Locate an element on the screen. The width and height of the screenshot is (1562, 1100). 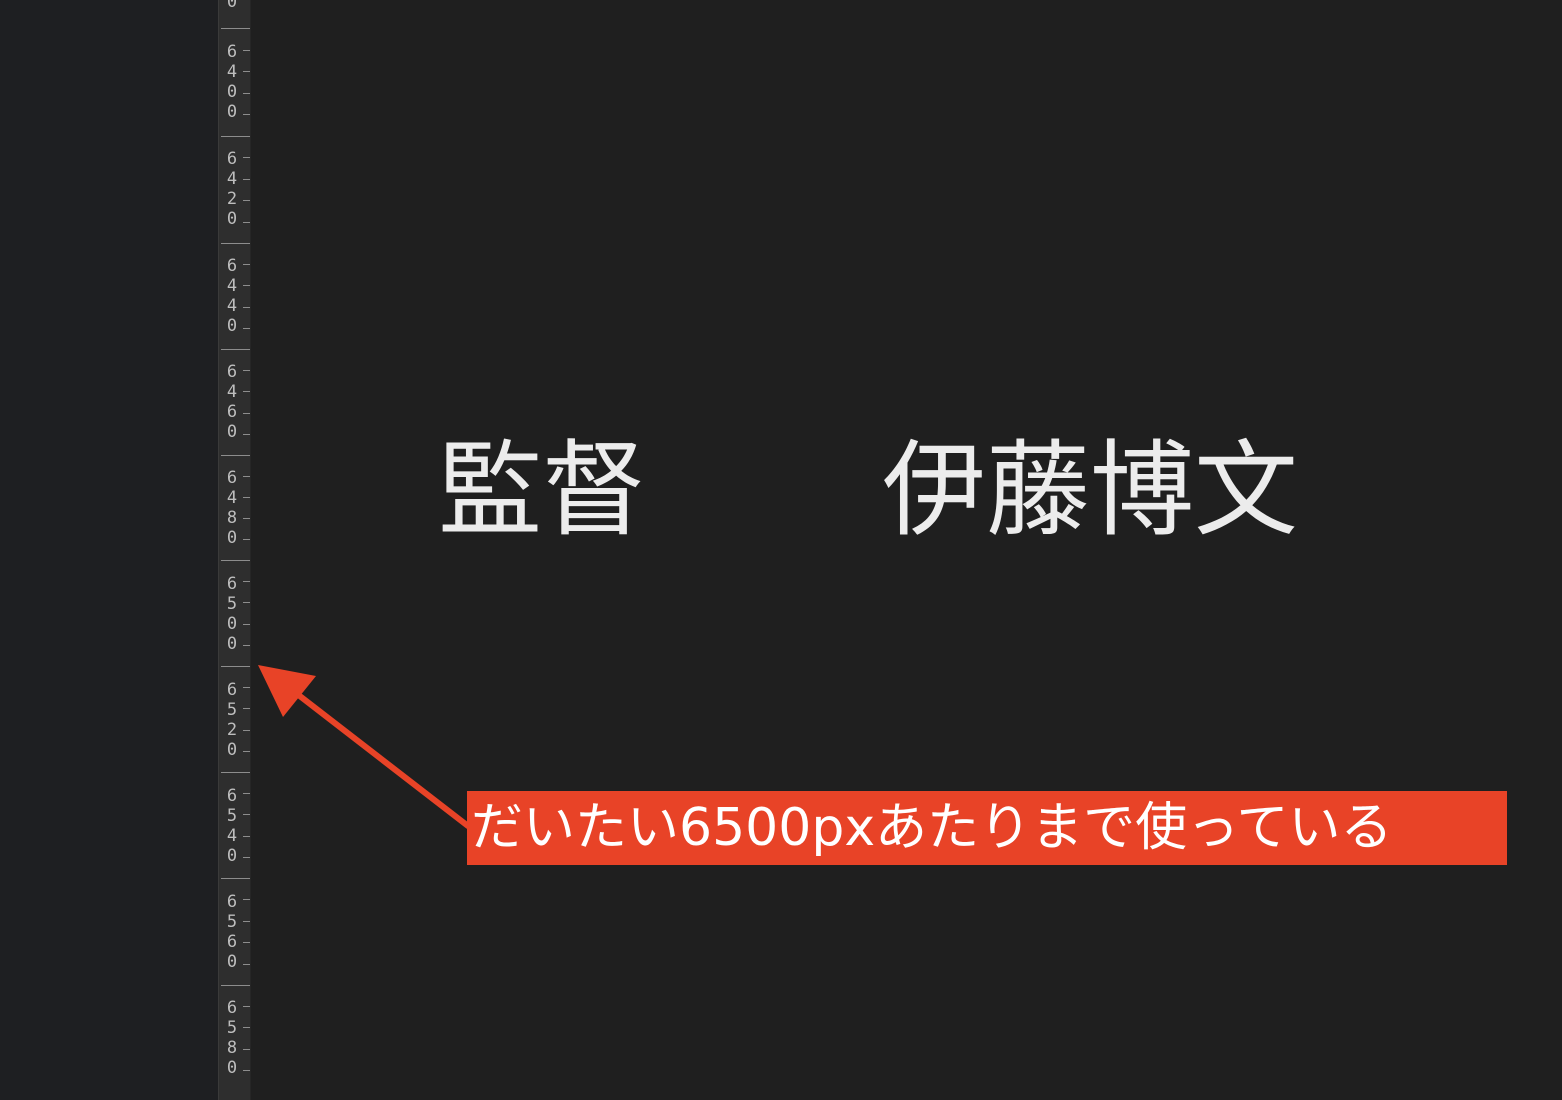
ruler-label: 6500 is located at coordinates (232, 614).